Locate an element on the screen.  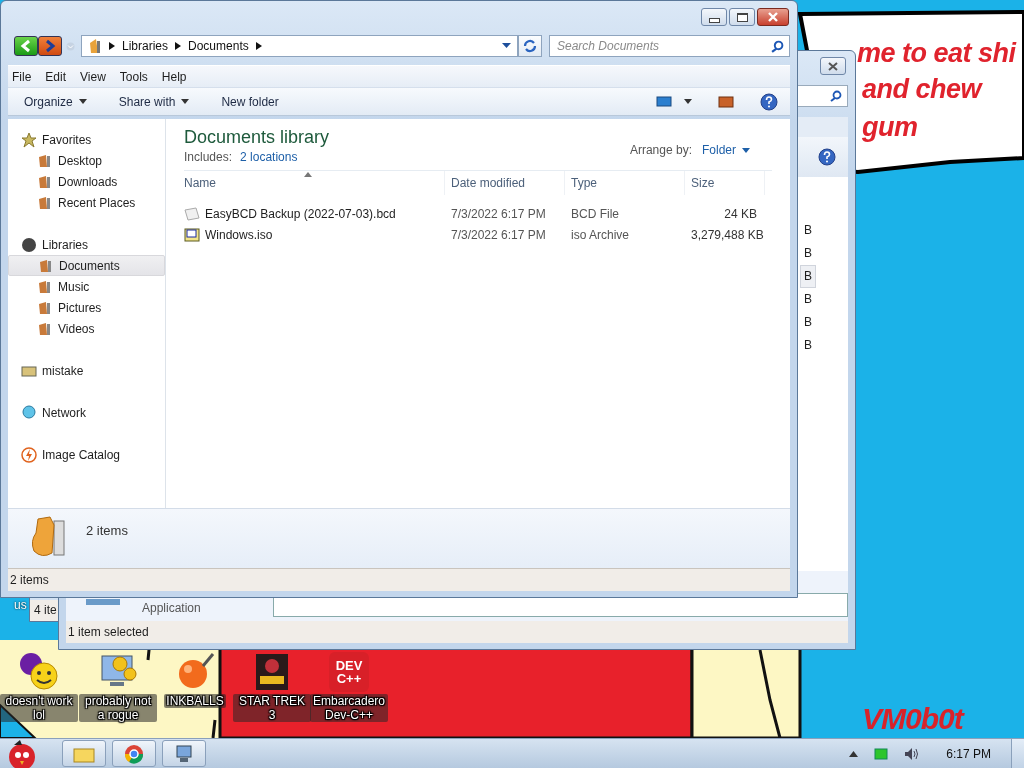
nav-item: Desktop is located at coordinates (86, 160).